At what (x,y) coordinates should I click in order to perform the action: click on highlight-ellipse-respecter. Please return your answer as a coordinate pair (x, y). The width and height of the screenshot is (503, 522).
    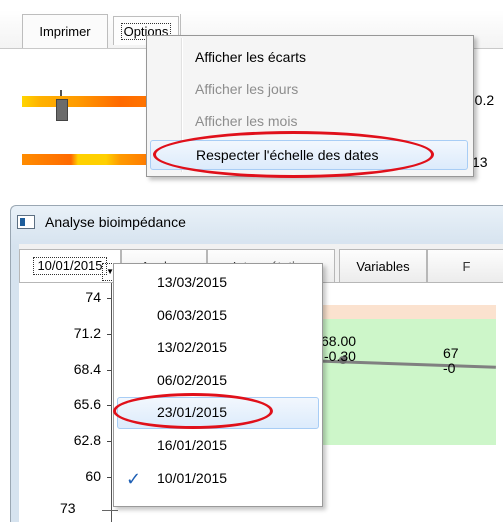
    Looking at the image, I should click on (293, 154).